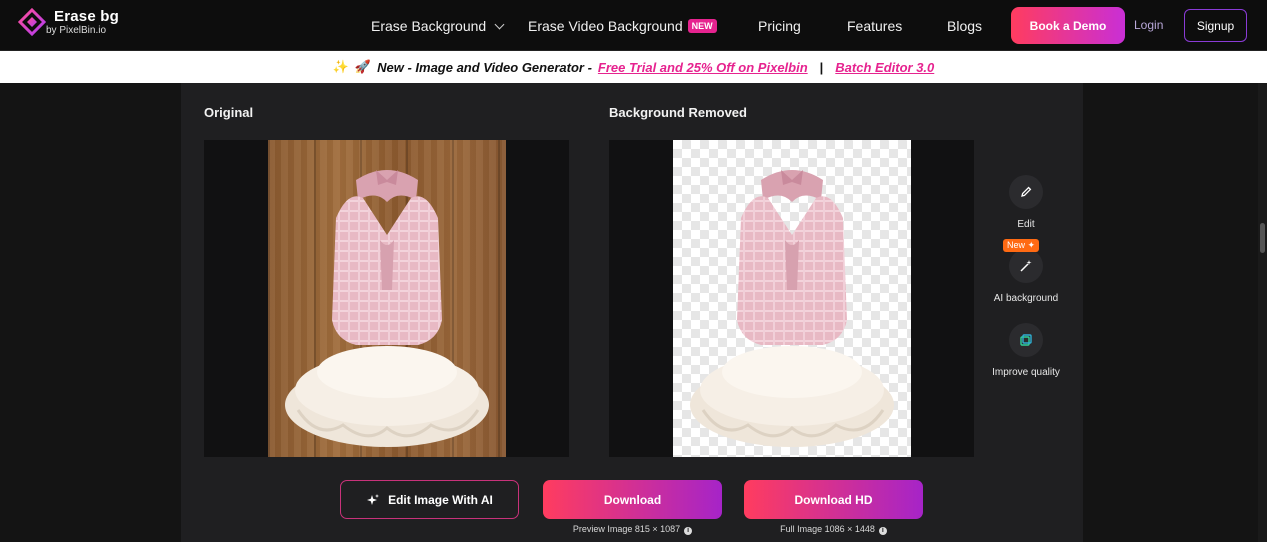 This screenshot has height=542, width=1267. I want to click on background-removed-image, so click(792, 298).